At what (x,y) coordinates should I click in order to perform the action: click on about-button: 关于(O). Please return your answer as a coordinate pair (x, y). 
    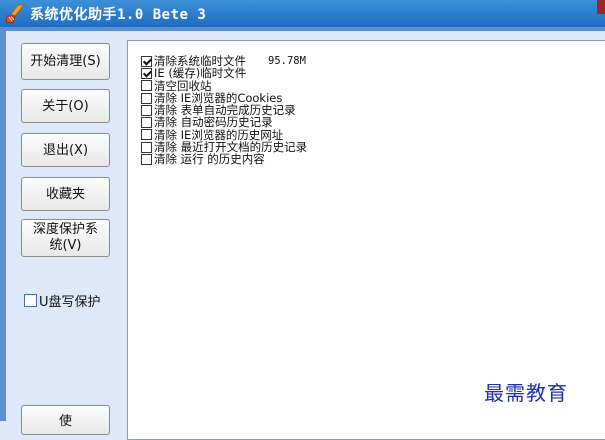
    Looking at the image, I should click on (65, 106).